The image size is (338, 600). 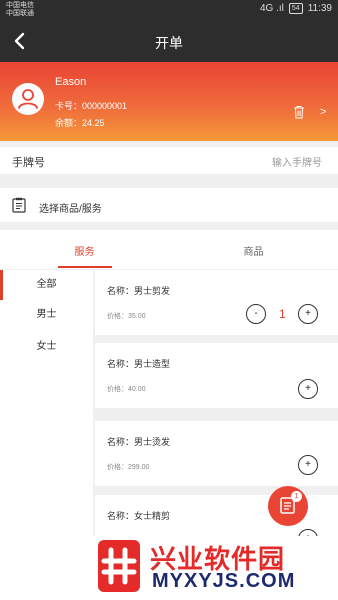 What do you see at coordinates (126, 389) in the screenshot?
I see `item-price: 价格：40.00` at bounding box center [126, 389].